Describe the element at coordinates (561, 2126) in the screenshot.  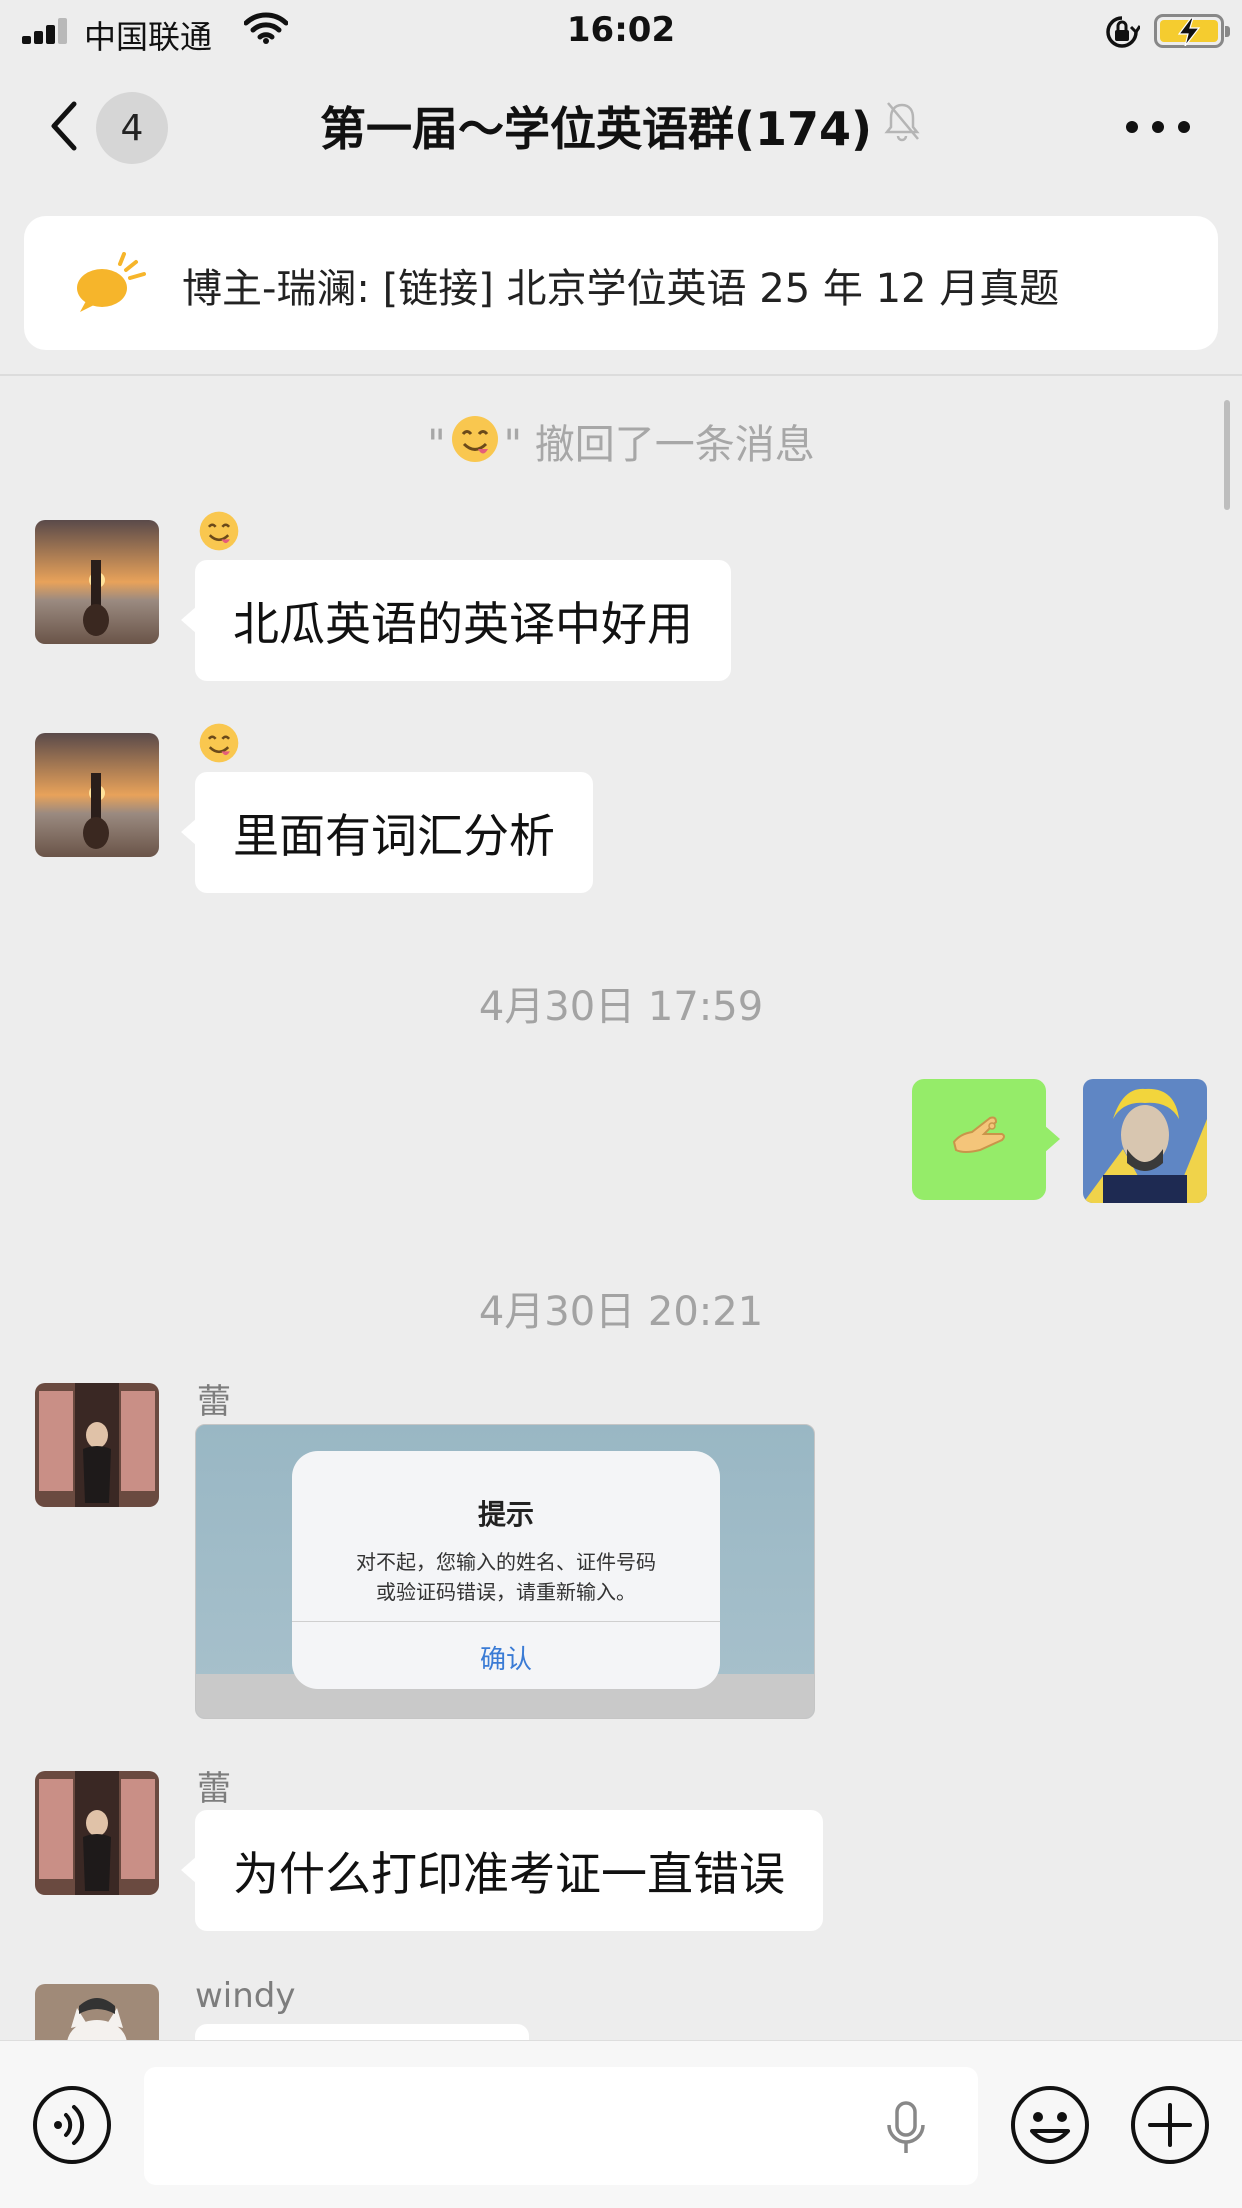
I see `message-input` at that location.